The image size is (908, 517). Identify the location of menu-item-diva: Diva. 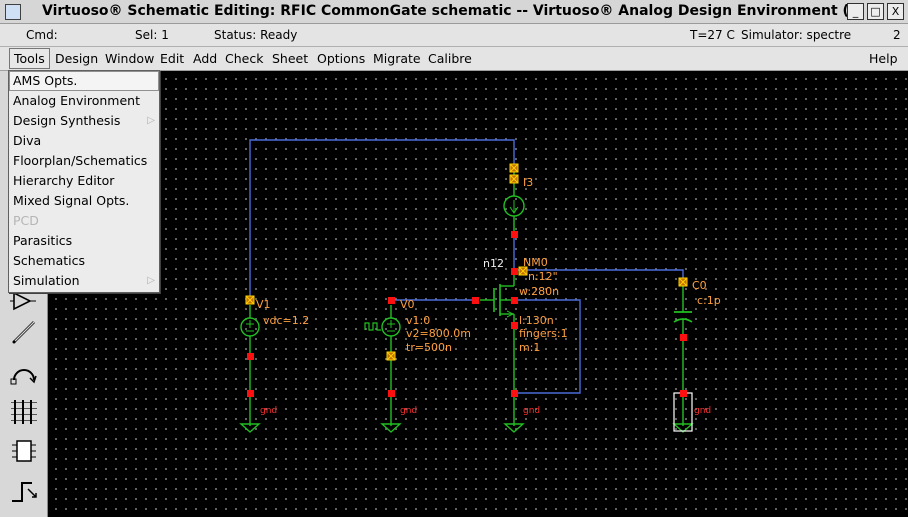
(84, 141).